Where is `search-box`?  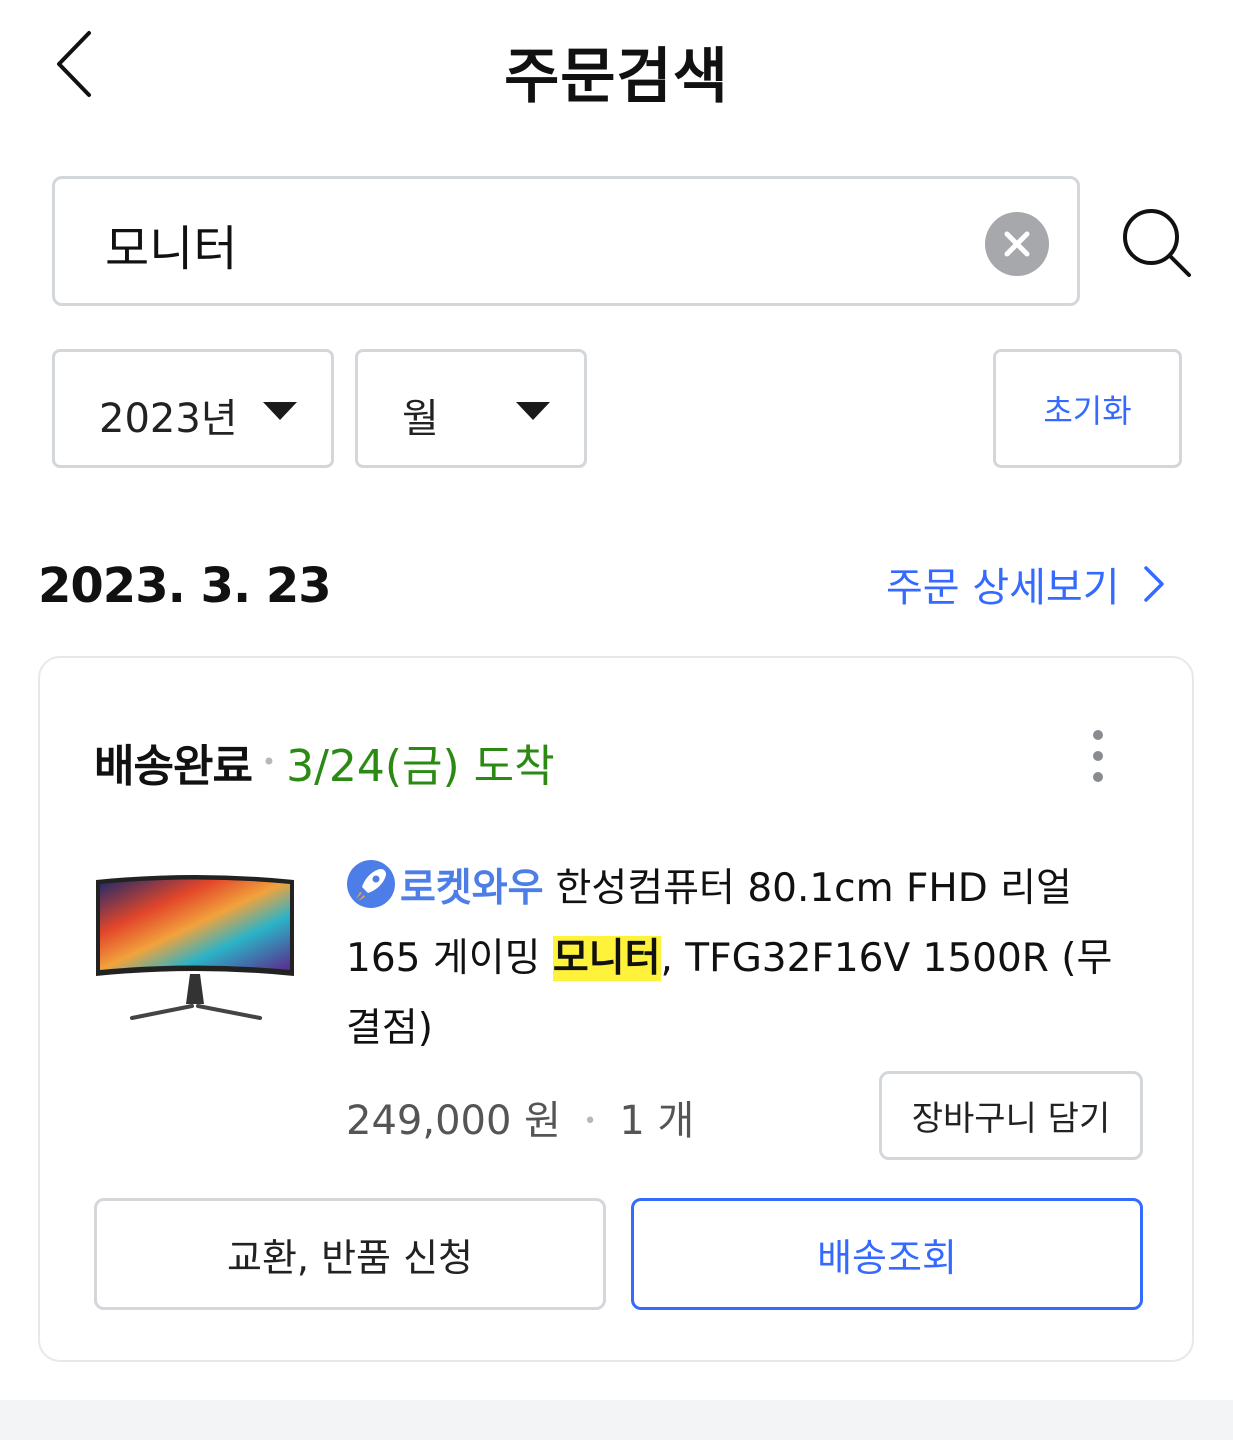
search-box is located at coordinates (566, 241).